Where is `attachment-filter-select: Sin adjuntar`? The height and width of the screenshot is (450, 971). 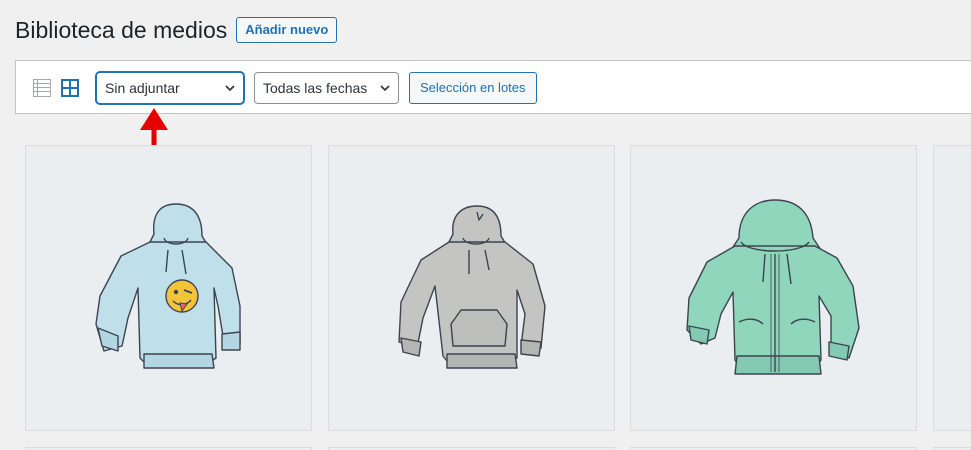
attachment-filter-select: Sin adjuntar is located at coordinates (170, 88).